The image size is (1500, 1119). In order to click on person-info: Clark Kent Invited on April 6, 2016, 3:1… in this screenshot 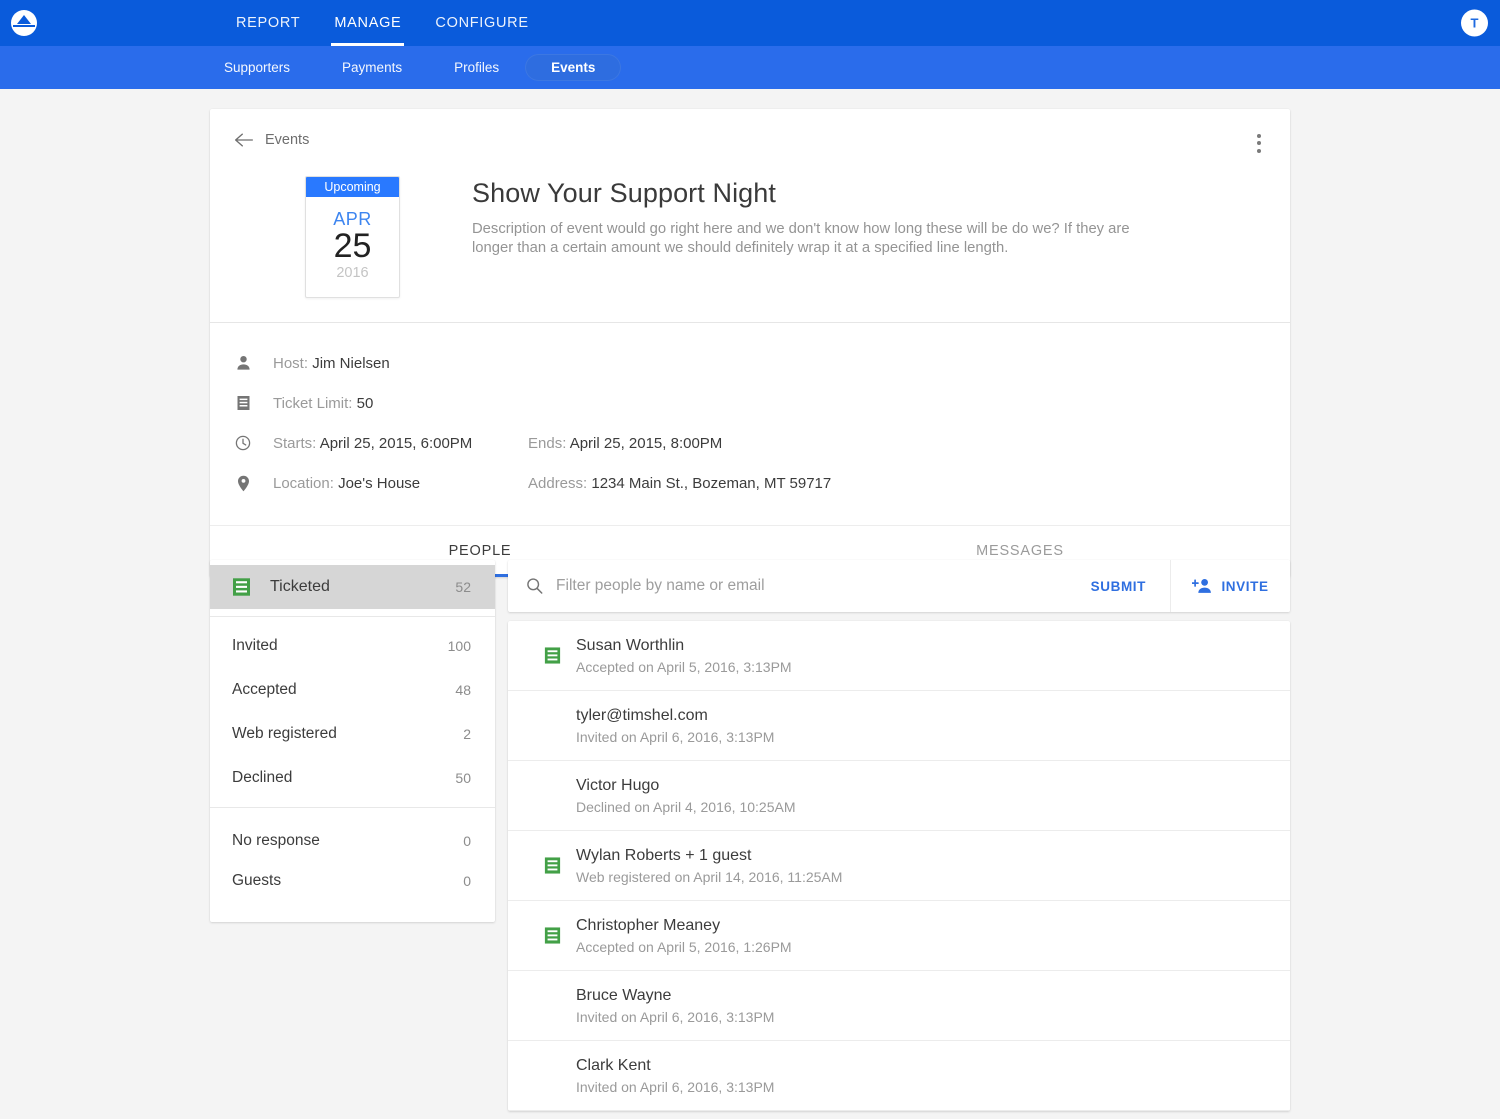, I will do `click(675, 1076)`.